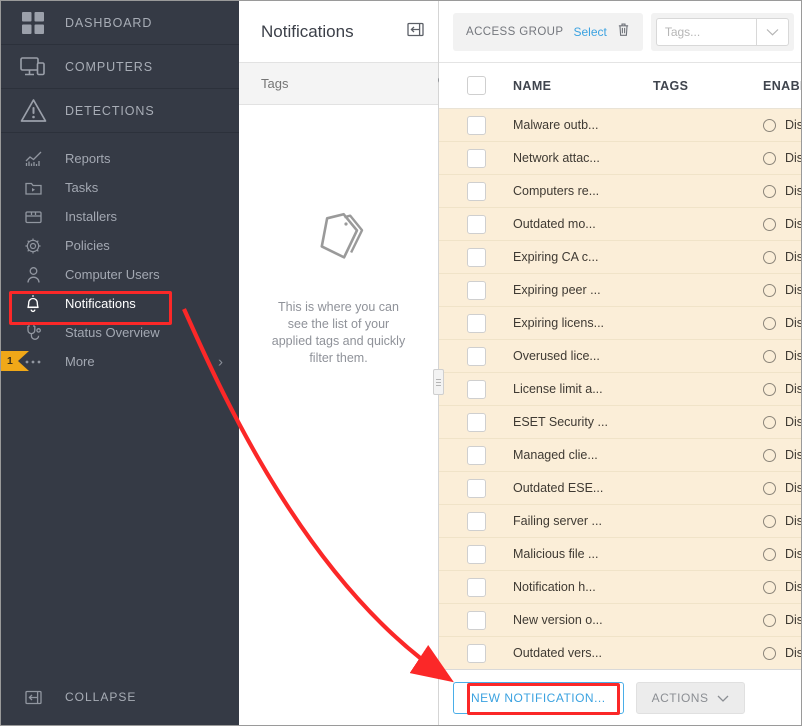  Describe the element at coordinates (82, 187) in the screenshot. I see `sidebar-label-tasks: Tasks` at that location.